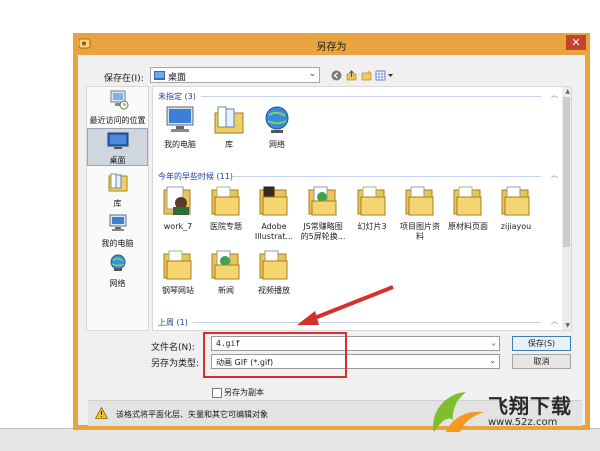 The width and height of the screenshot is (600, 451). Describe the element at coordinates (244, 392) in the screenshot. I see `save-copy-label: 另存为副本` at that location.